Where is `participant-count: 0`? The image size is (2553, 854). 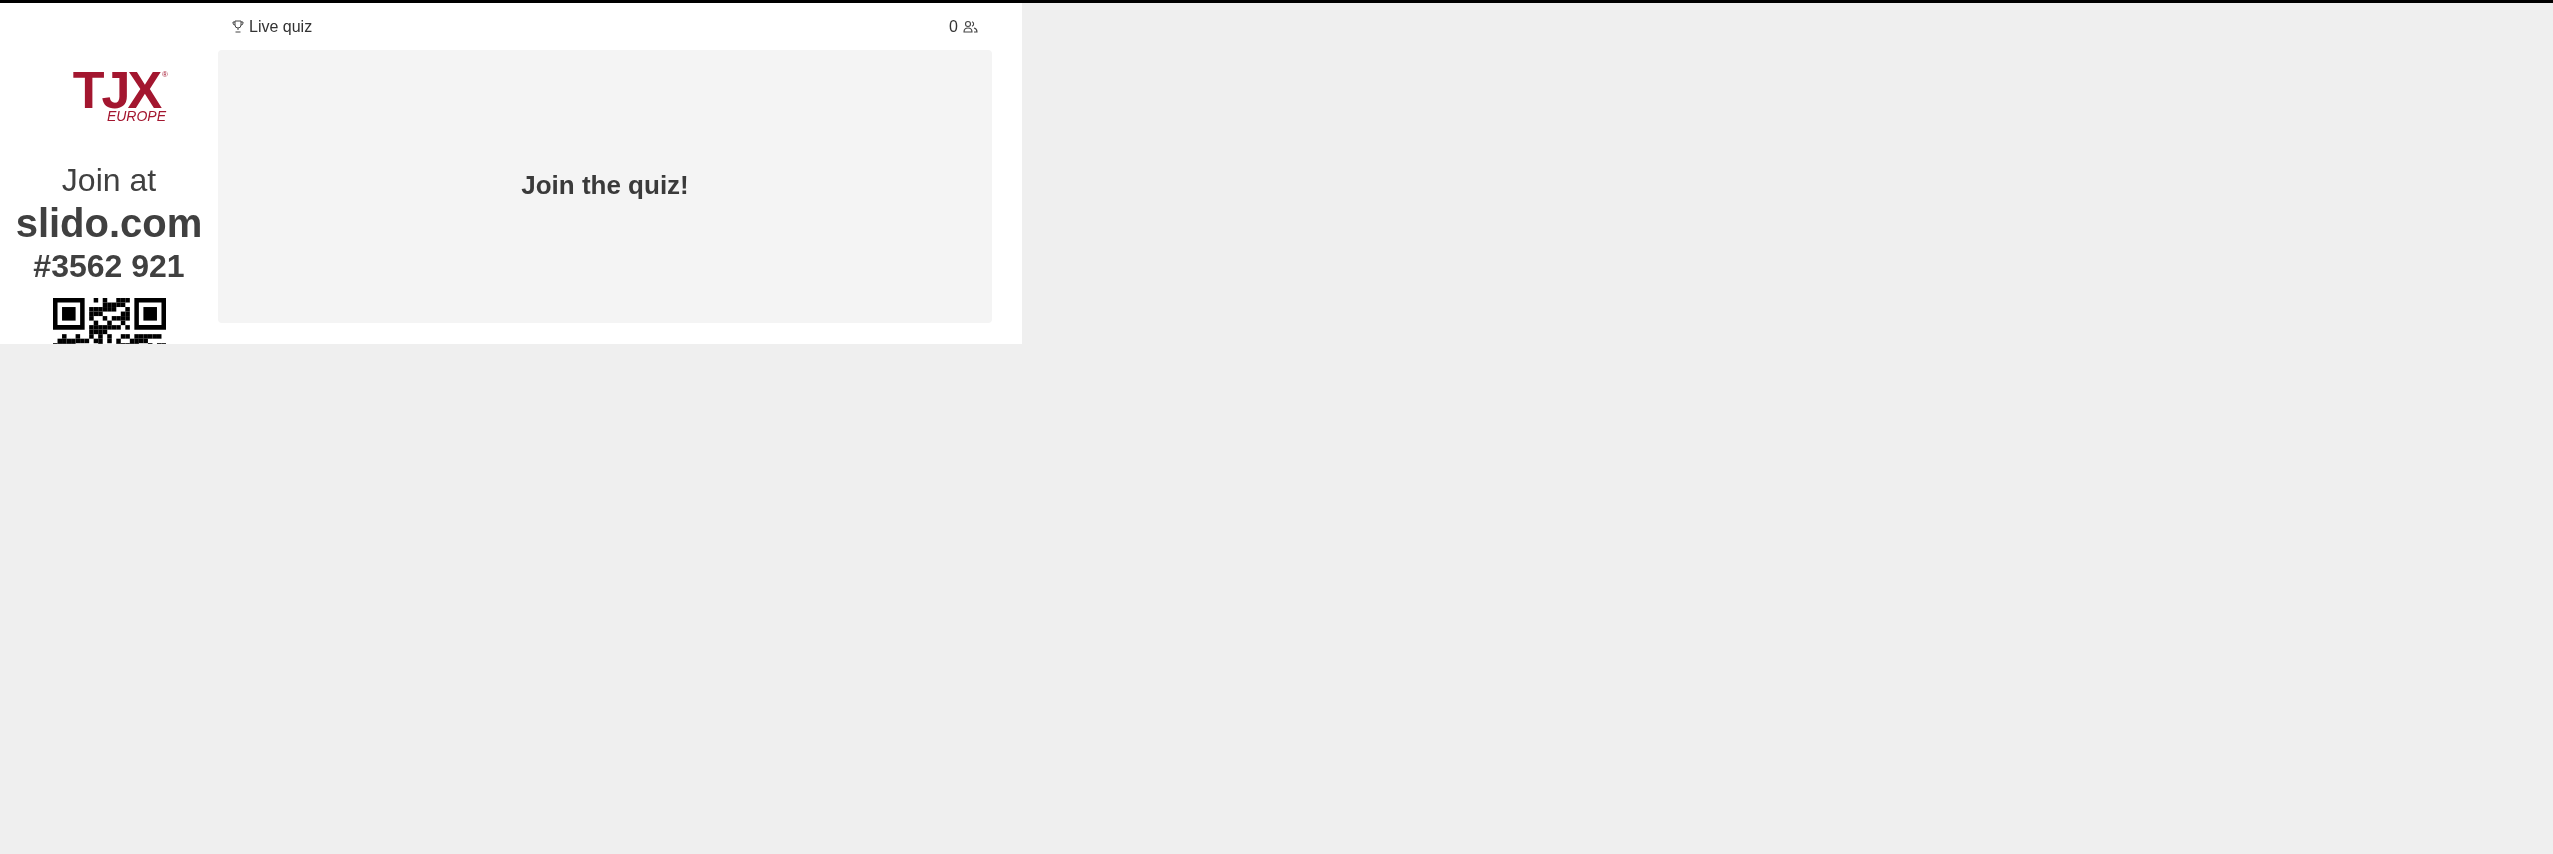 participant-count: 0 is located at coordinates (953, 26).